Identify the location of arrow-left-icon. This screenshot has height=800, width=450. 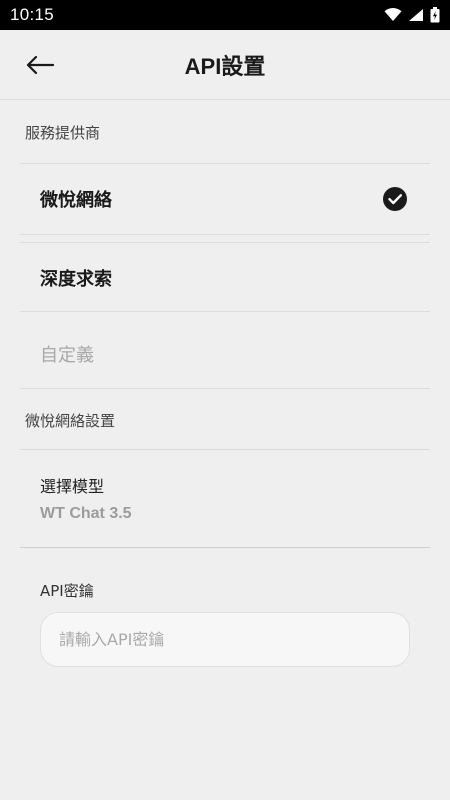
(40, 65).